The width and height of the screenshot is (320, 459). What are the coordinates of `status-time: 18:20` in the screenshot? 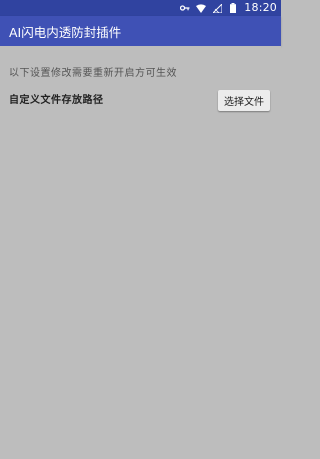 It's located at (260, 7).